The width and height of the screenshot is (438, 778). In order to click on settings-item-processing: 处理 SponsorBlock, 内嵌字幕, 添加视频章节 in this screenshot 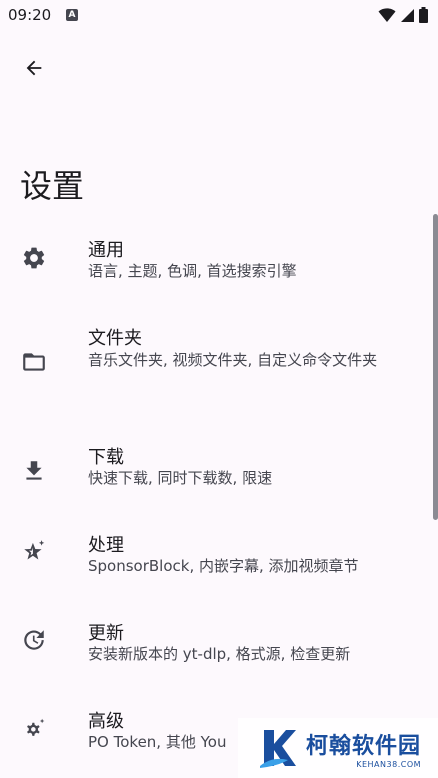, I will do `click(215, 557)`.